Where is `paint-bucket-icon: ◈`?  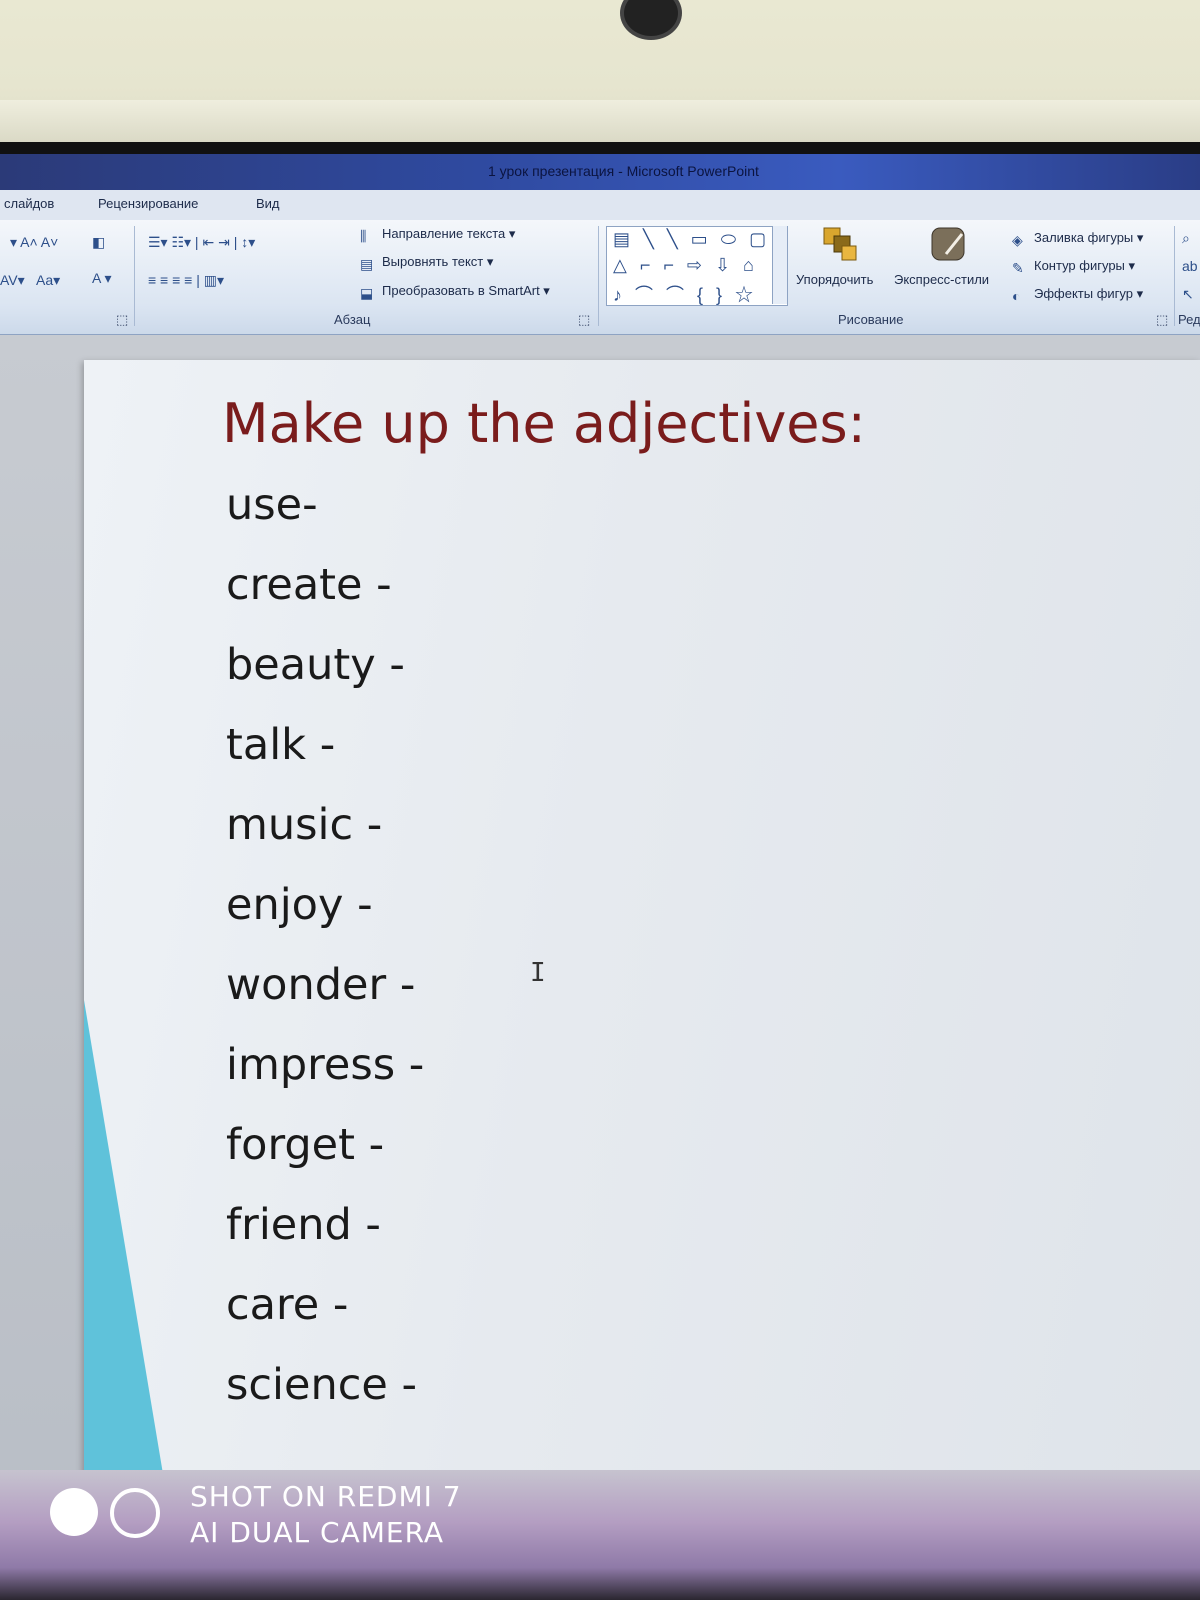 paint-bucket-icon: ◈ is located at coordinates (1017, 240).